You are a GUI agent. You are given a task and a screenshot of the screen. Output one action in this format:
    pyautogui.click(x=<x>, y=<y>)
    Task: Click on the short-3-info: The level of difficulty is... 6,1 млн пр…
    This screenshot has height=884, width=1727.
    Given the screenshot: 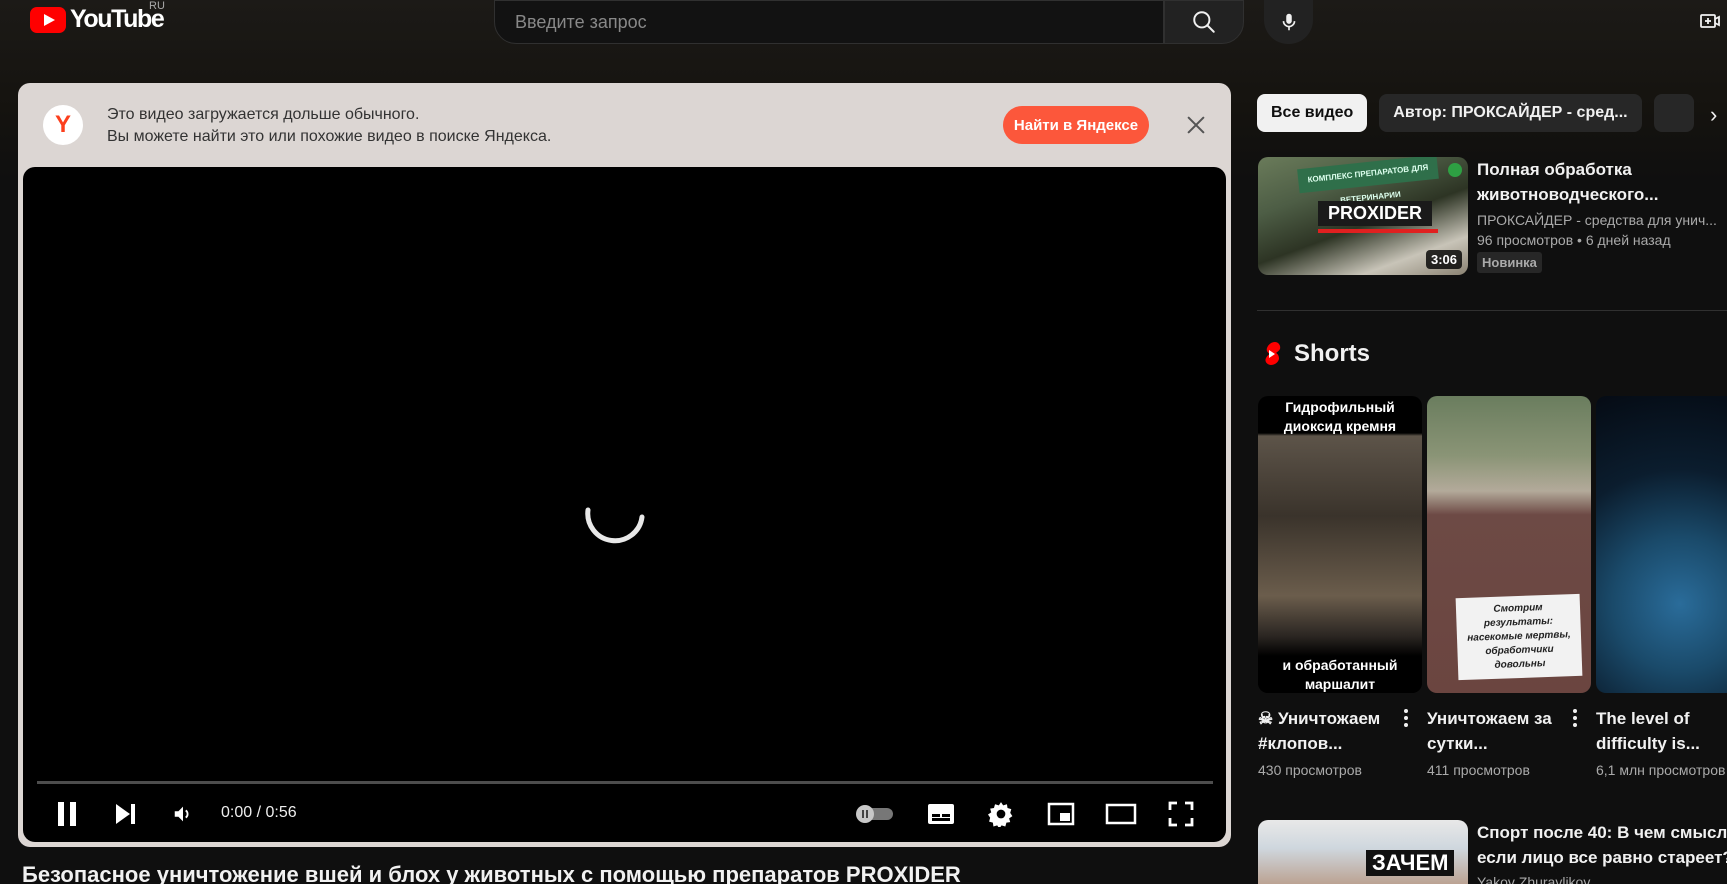 What is the action you would take?
    pyautogui.click(x=1661, y=742)
    